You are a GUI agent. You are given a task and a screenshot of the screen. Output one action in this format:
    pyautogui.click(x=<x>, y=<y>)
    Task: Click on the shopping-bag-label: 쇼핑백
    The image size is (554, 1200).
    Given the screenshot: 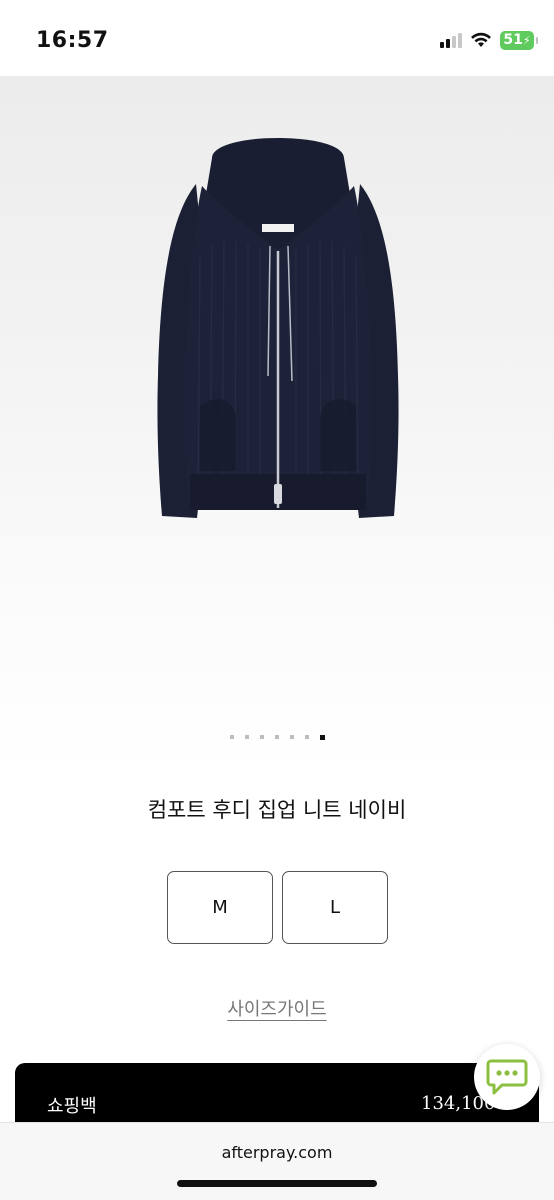 What is the action you would take?
    pyautogui.click(x=72, y=1106)
    